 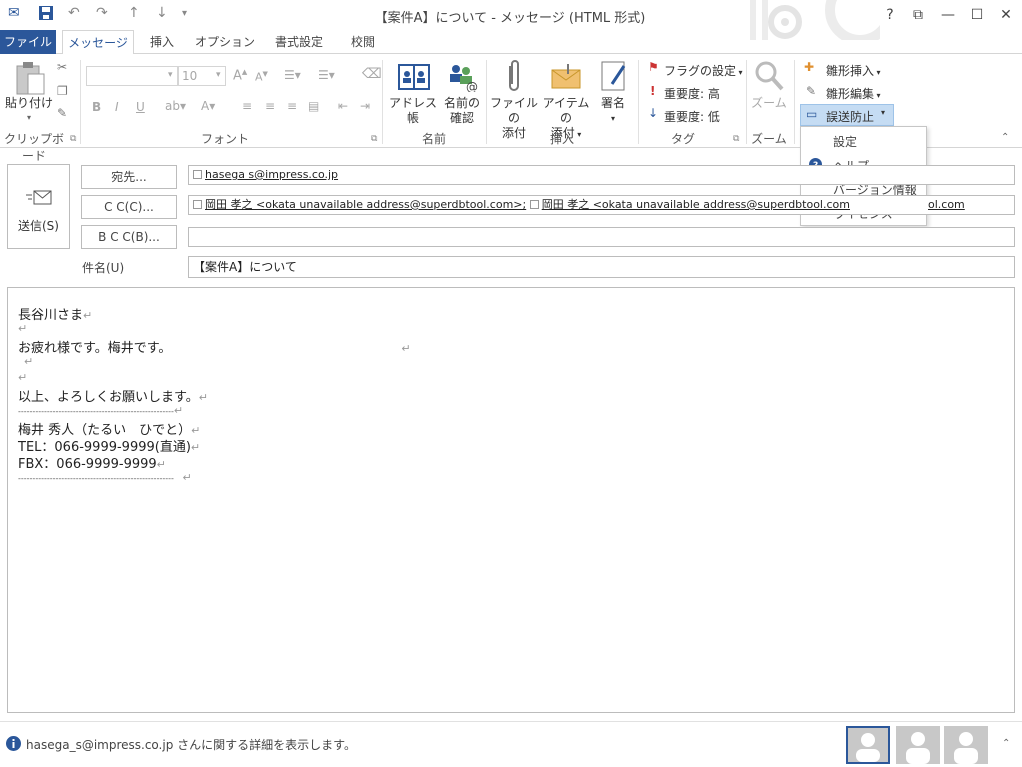 What do you see at coordinates (566, 76) in the screenshot?
I see `attach-item-icon` at bounding box center [566, 76].